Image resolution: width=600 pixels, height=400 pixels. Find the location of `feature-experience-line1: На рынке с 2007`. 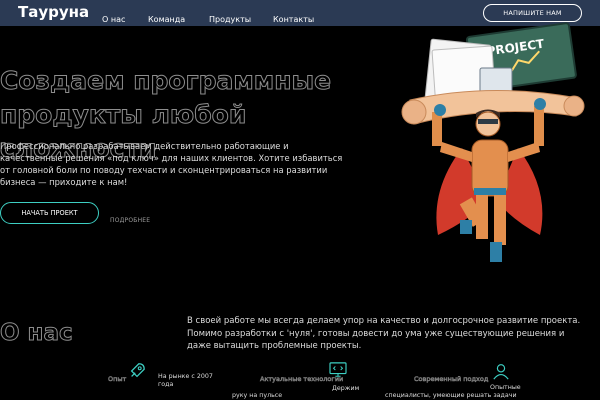

feature-experience-line1: На рынке с 2007 is located at coordinates (185, 376).